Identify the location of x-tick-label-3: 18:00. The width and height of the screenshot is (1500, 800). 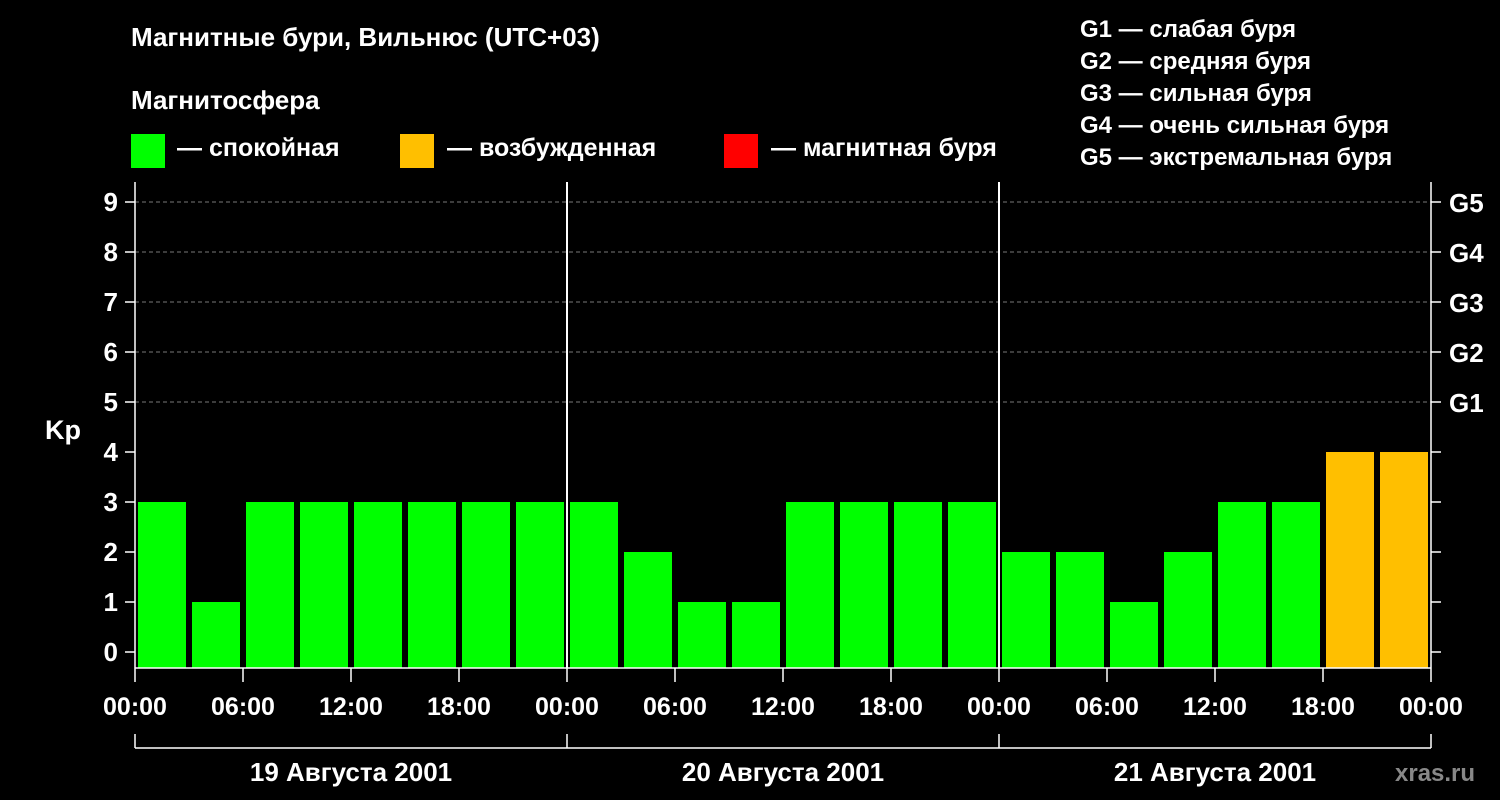
(459, 707).